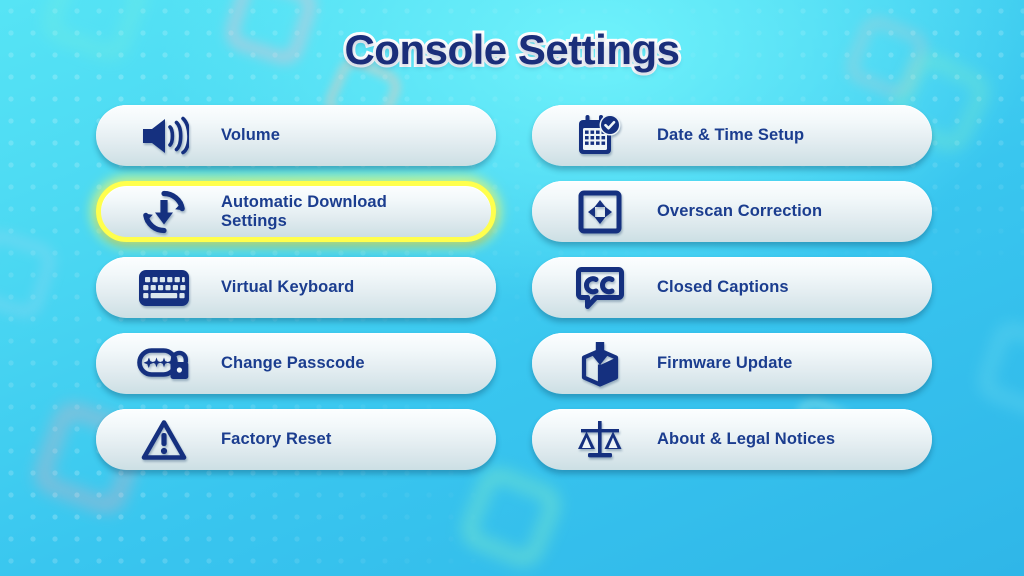  I want to click on menu-item-label: Closed Captions, so click(723, 287).